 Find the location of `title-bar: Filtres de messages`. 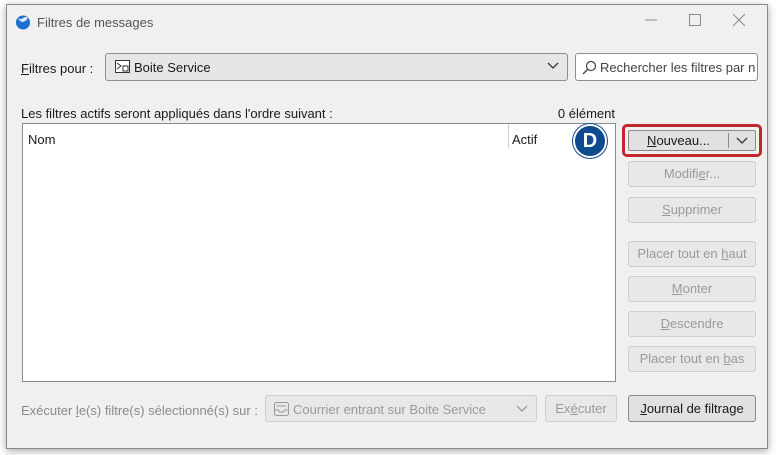

title-bar: Filtres de messages is located at coordinates (387, 22).